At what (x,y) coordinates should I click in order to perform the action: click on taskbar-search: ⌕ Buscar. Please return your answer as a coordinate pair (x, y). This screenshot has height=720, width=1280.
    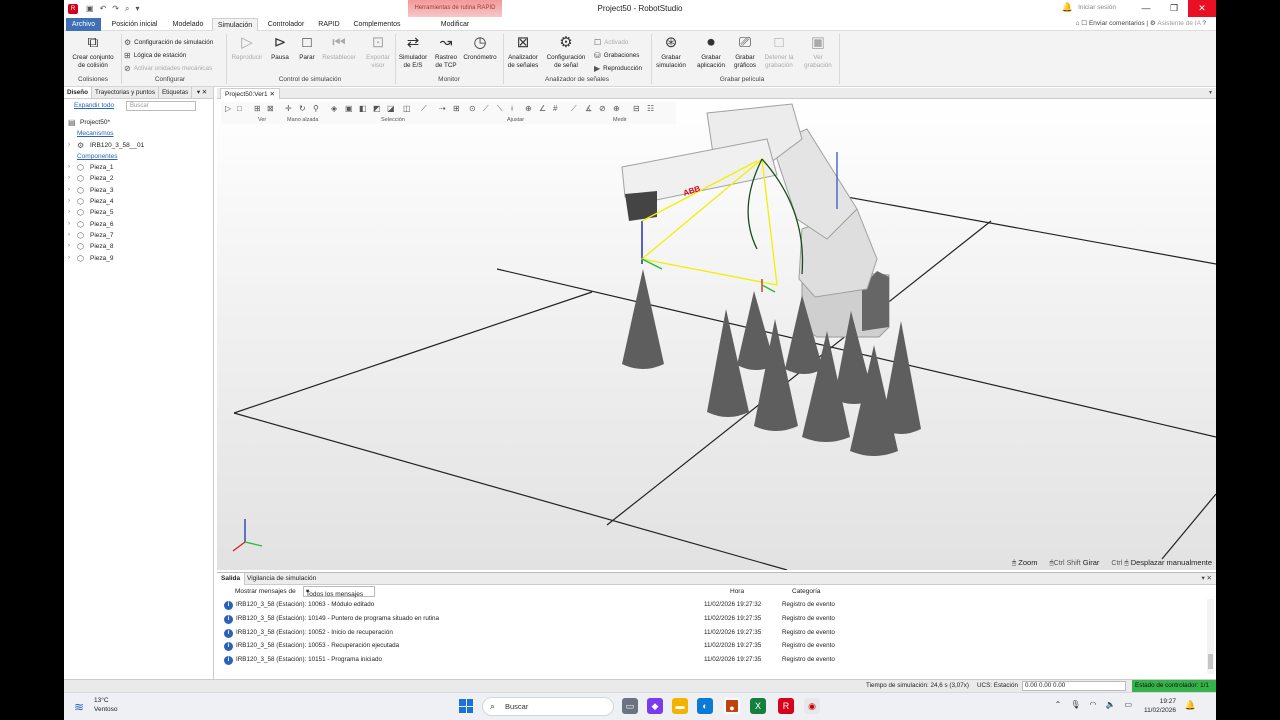
    Looking at the image, I should click on (548, 706).